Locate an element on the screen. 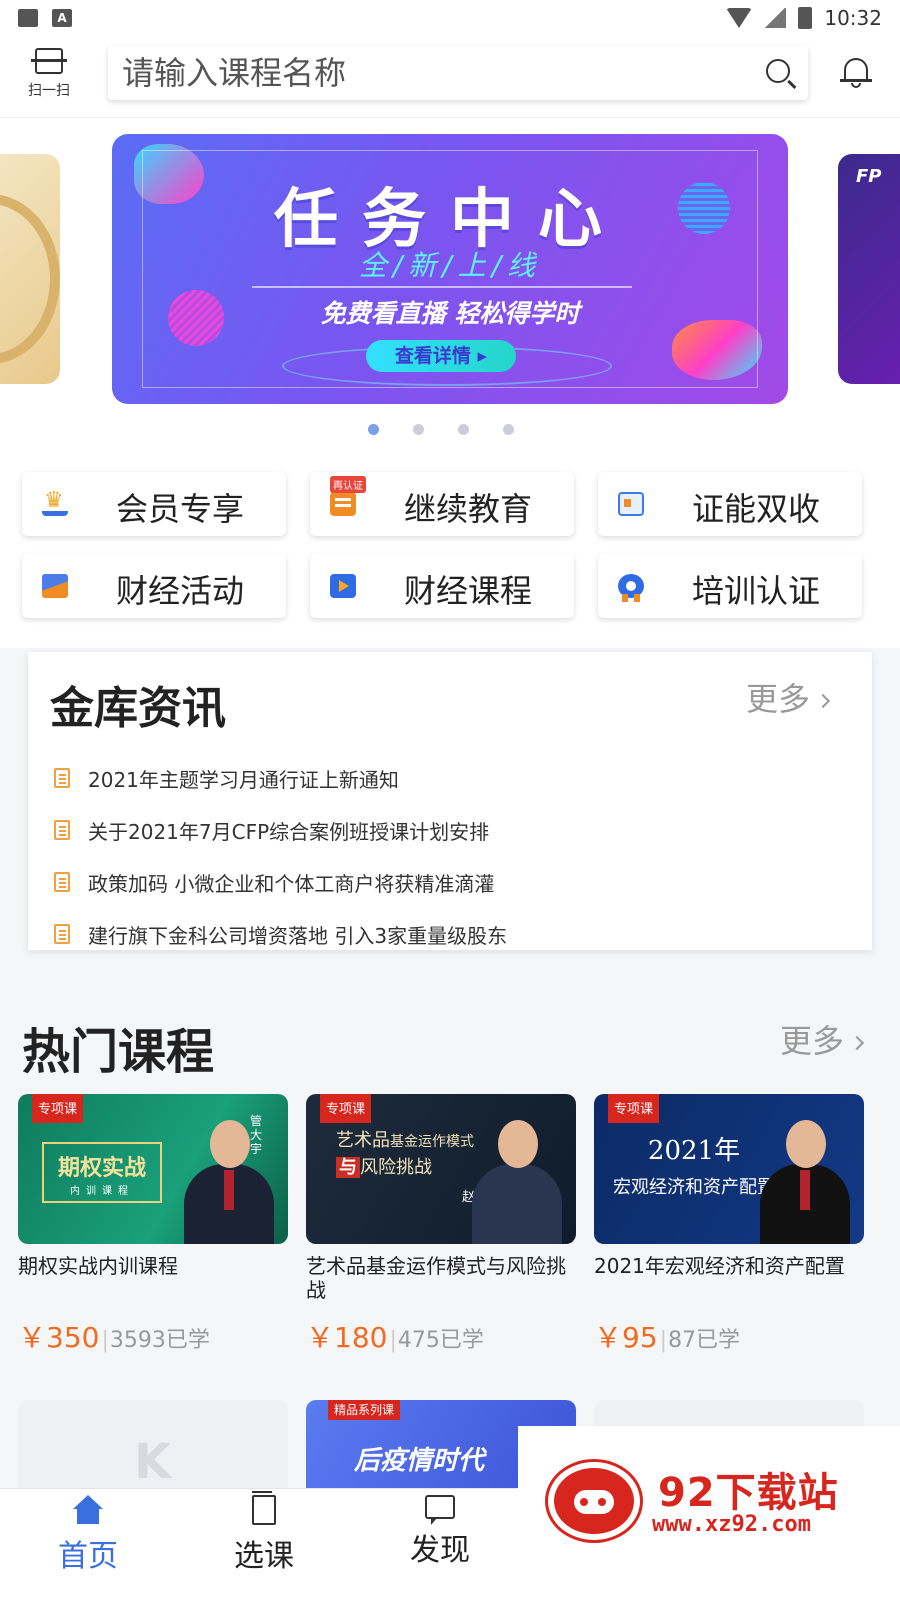 The height and width of the screenshot is (1600, 900). news-item: 政策加码 小微企业和个体工商户将获精准滴灌 is located at coordinates (280, 882).